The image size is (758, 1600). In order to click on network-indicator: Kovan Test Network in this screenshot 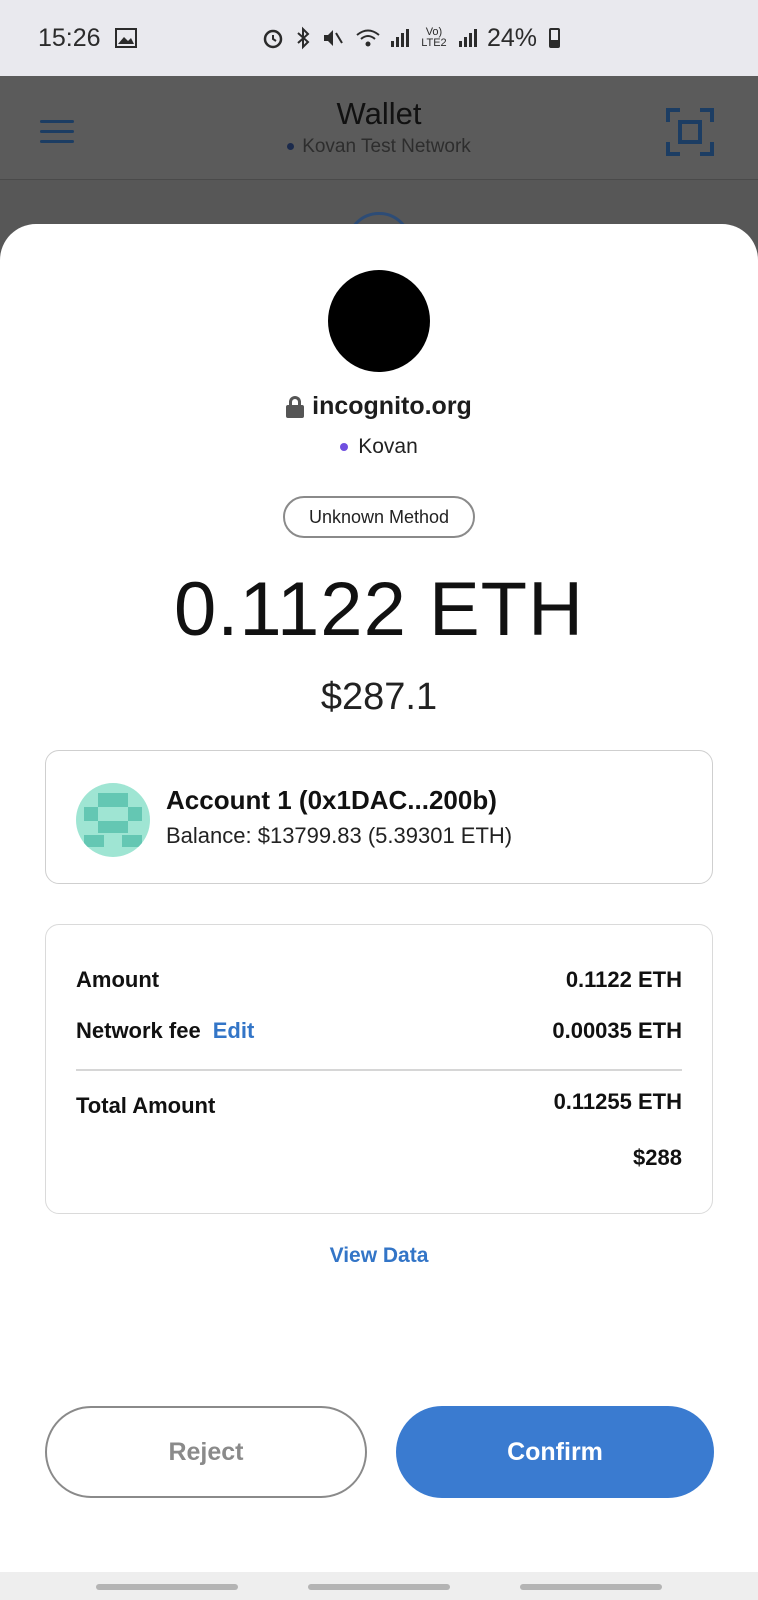, I will do `click(379, 147)`.